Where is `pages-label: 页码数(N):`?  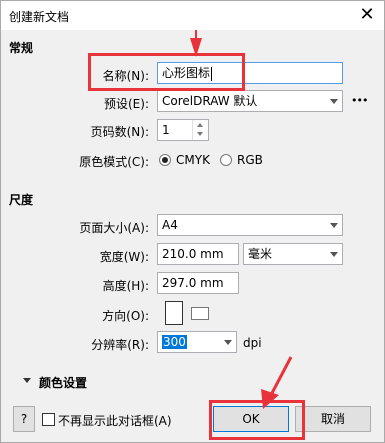
pages-label: 页码数(N): is located at coordinates (119, 132).